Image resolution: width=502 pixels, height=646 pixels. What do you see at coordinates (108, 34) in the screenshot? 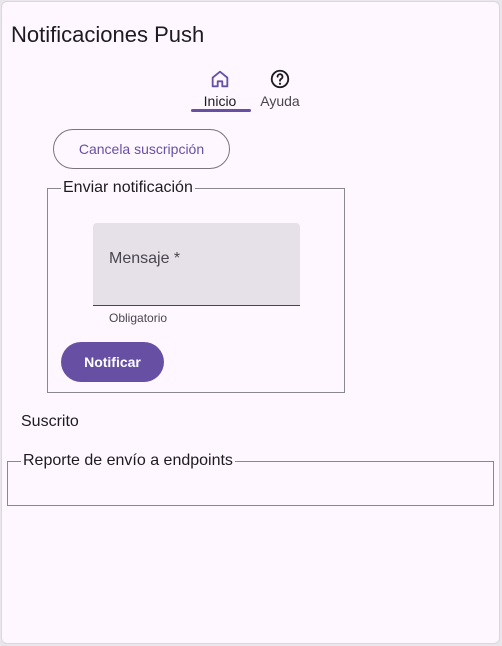
I see `app-title: Notificaciones Push` at bounding box center [108, 34].